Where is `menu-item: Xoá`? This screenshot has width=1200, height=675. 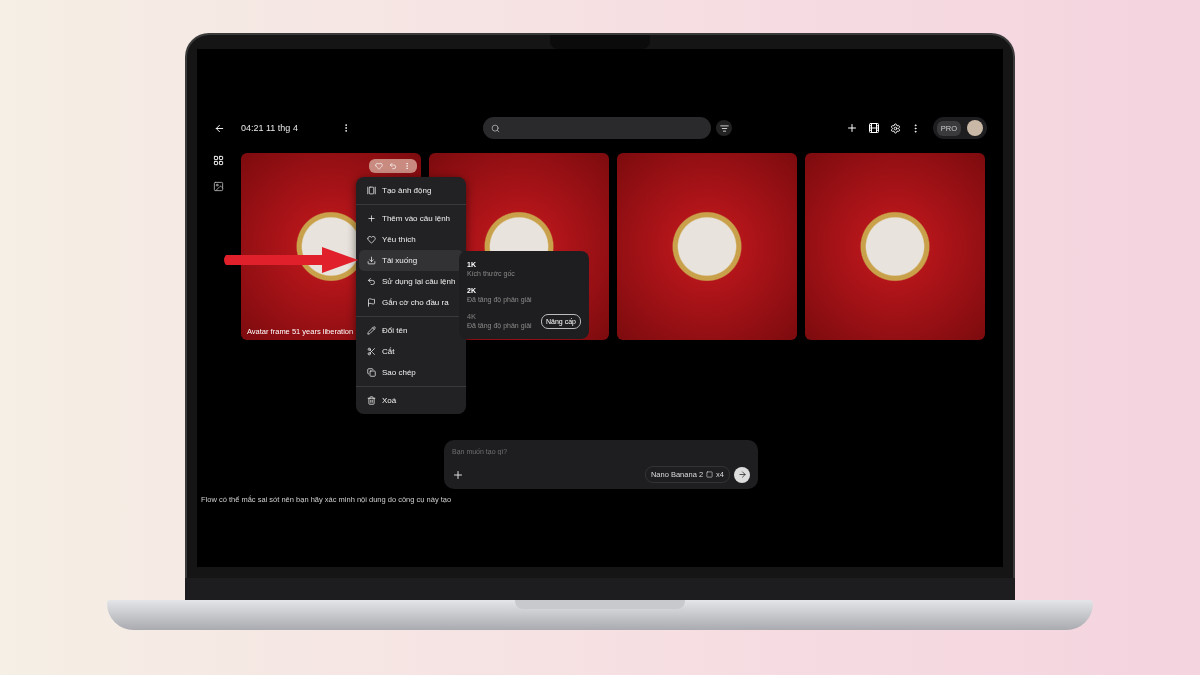
menu-item: Xoá is located at coordinates (411, 400).